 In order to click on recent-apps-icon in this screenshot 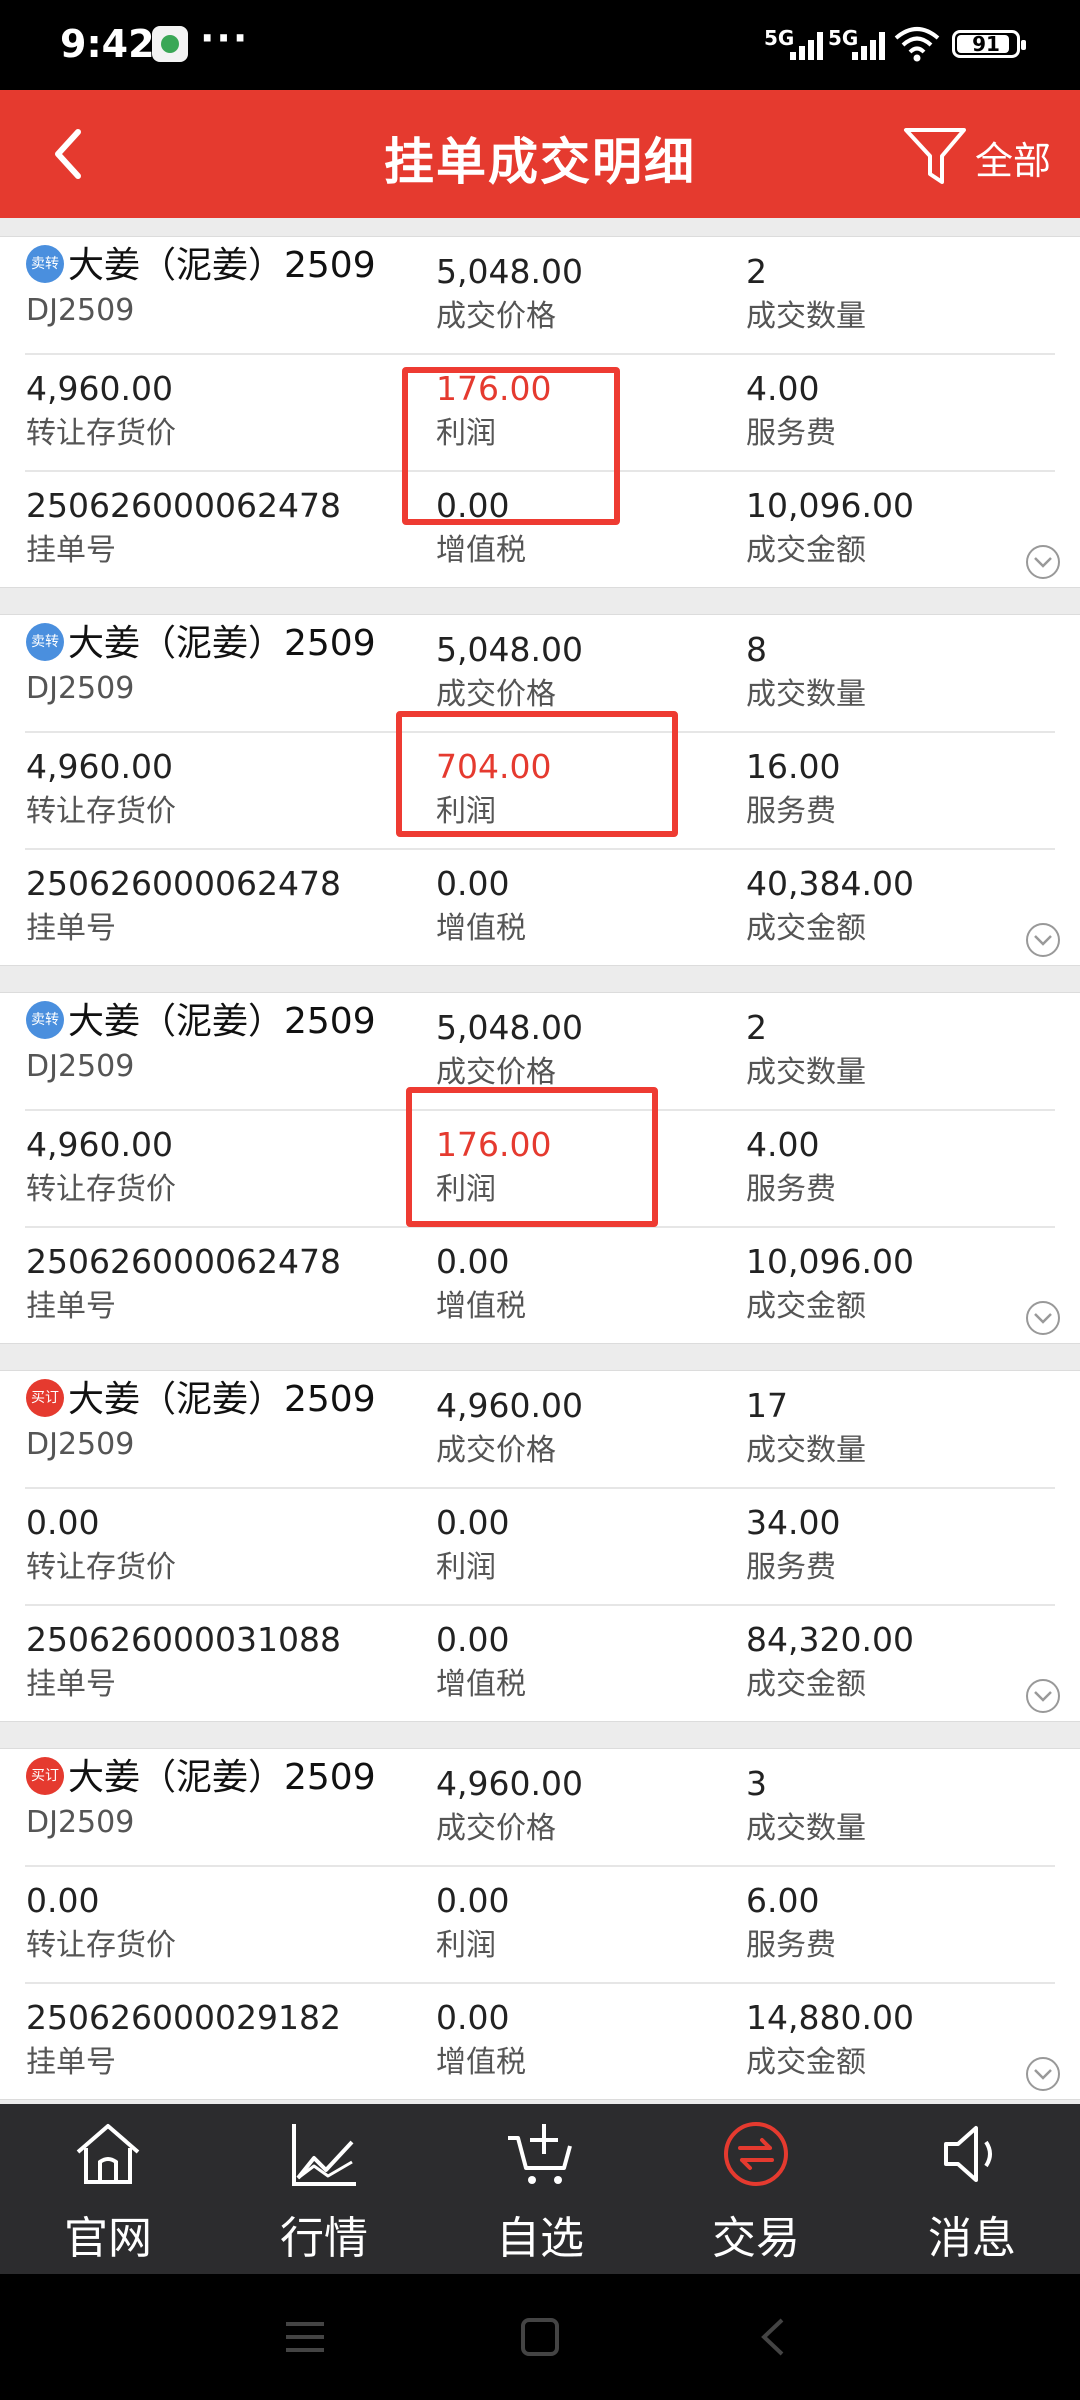, I will do `click(305, 2337)`.